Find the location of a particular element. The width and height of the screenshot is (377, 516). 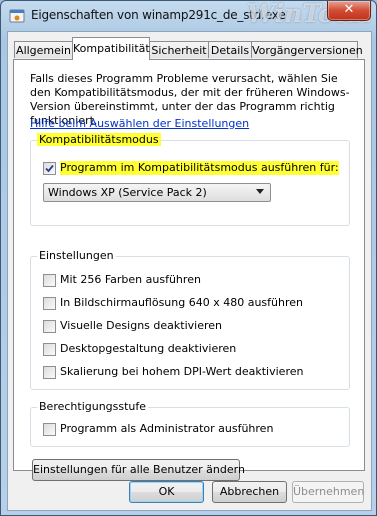

tab-kompatibilitaet: Kompatibilität is located at coordinates (111, 48).